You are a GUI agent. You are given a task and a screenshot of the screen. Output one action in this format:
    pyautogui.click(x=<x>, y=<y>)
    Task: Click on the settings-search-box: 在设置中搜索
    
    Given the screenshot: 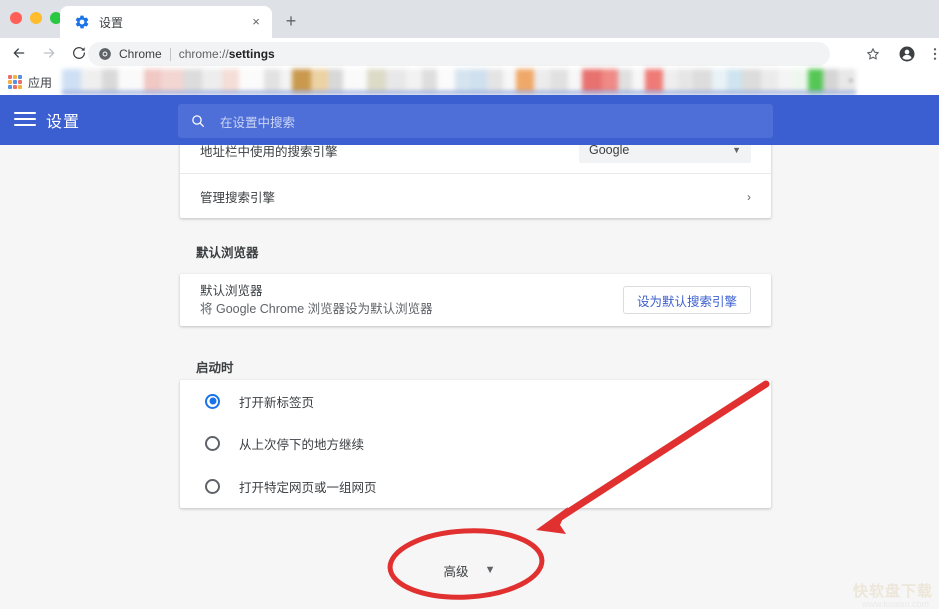 What is the action you would take?
    pyautogui.click(x=475, y=121)
    